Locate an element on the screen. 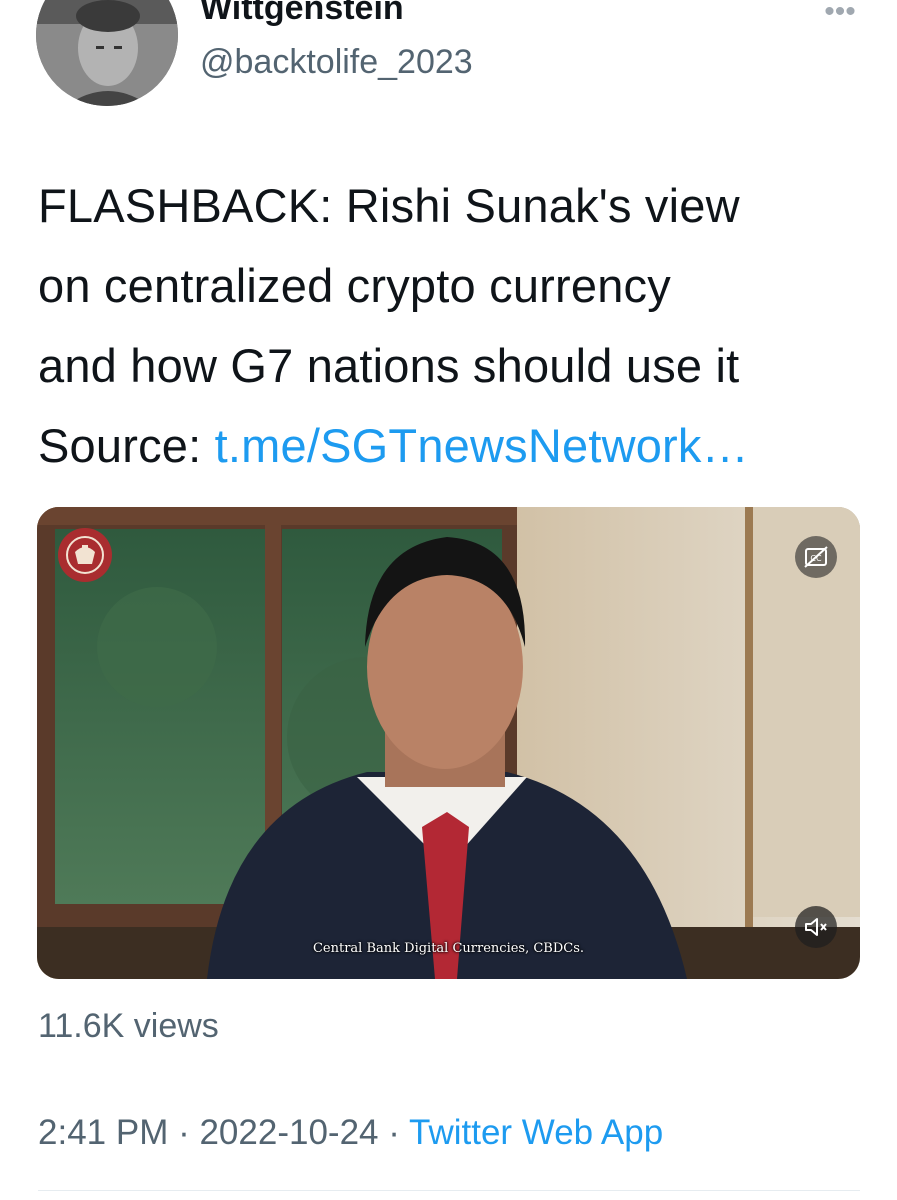  tweet-meta: 2:41 PM · 2022-10-24 · Twitter Web App is located at coordinates (350, 1133).